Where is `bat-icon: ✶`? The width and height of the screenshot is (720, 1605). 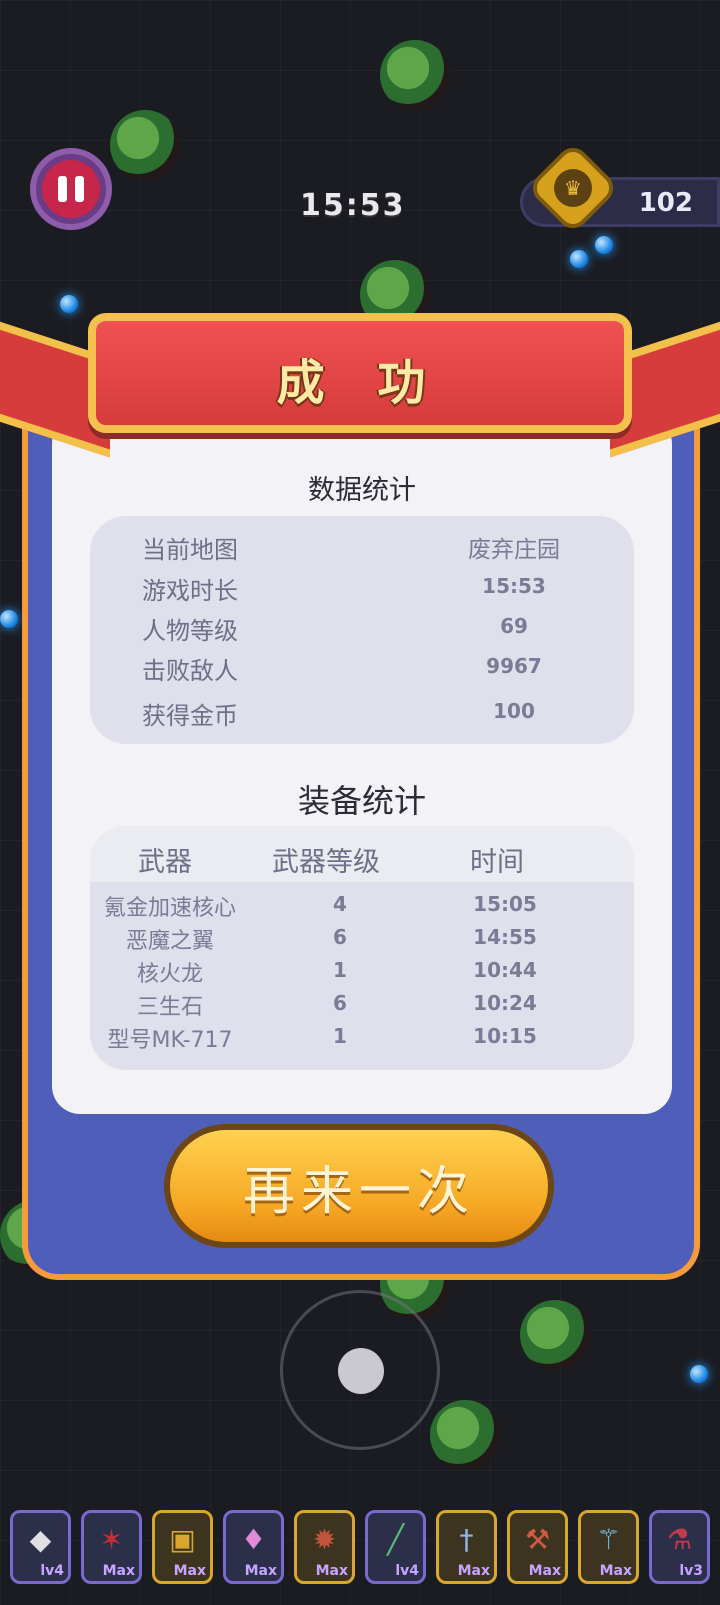
bat-icon: ✶ is located at coordinates (111, 1539).